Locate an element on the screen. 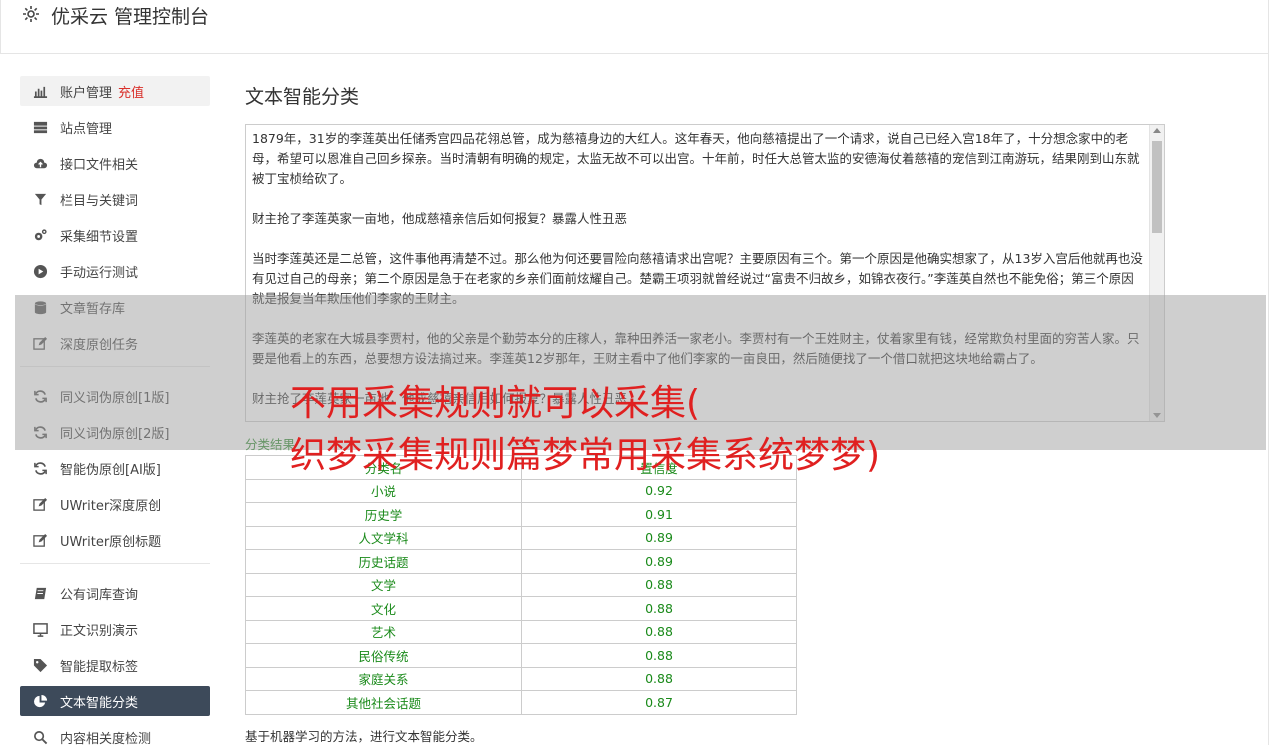  sidebar-item-uwriter-title: UWriter原创标题 is located at coordinates (115, 540).